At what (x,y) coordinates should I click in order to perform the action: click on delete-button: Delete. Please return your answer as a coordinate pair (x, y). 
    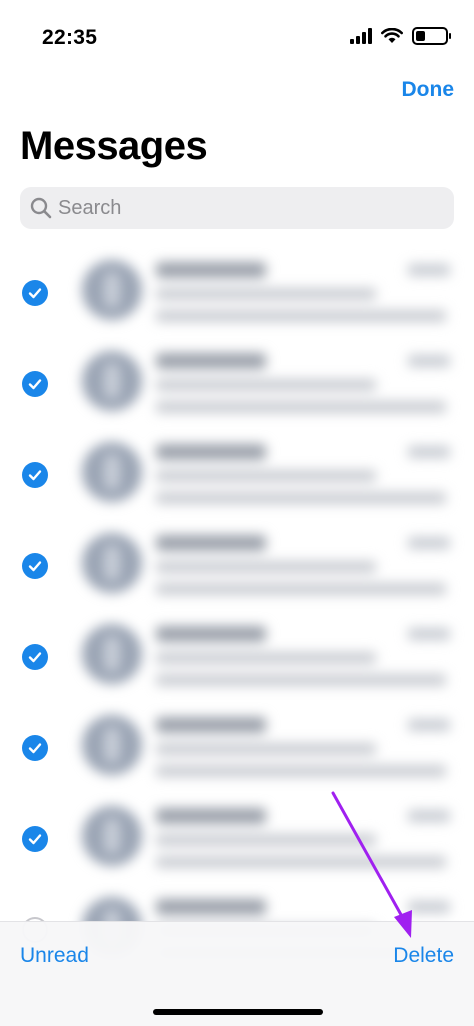
    Looking at the image, I should click on (423, 956).